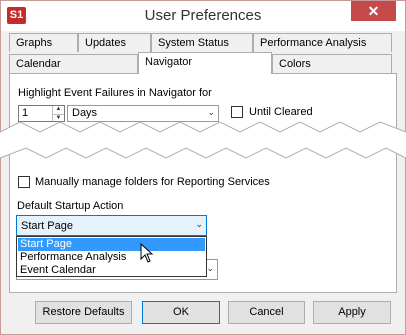 This screenshot has height=335, width=406. Describe the element at coordinates (114, 42) in the screenshot. I see `tab-updates: Updates` at that location.